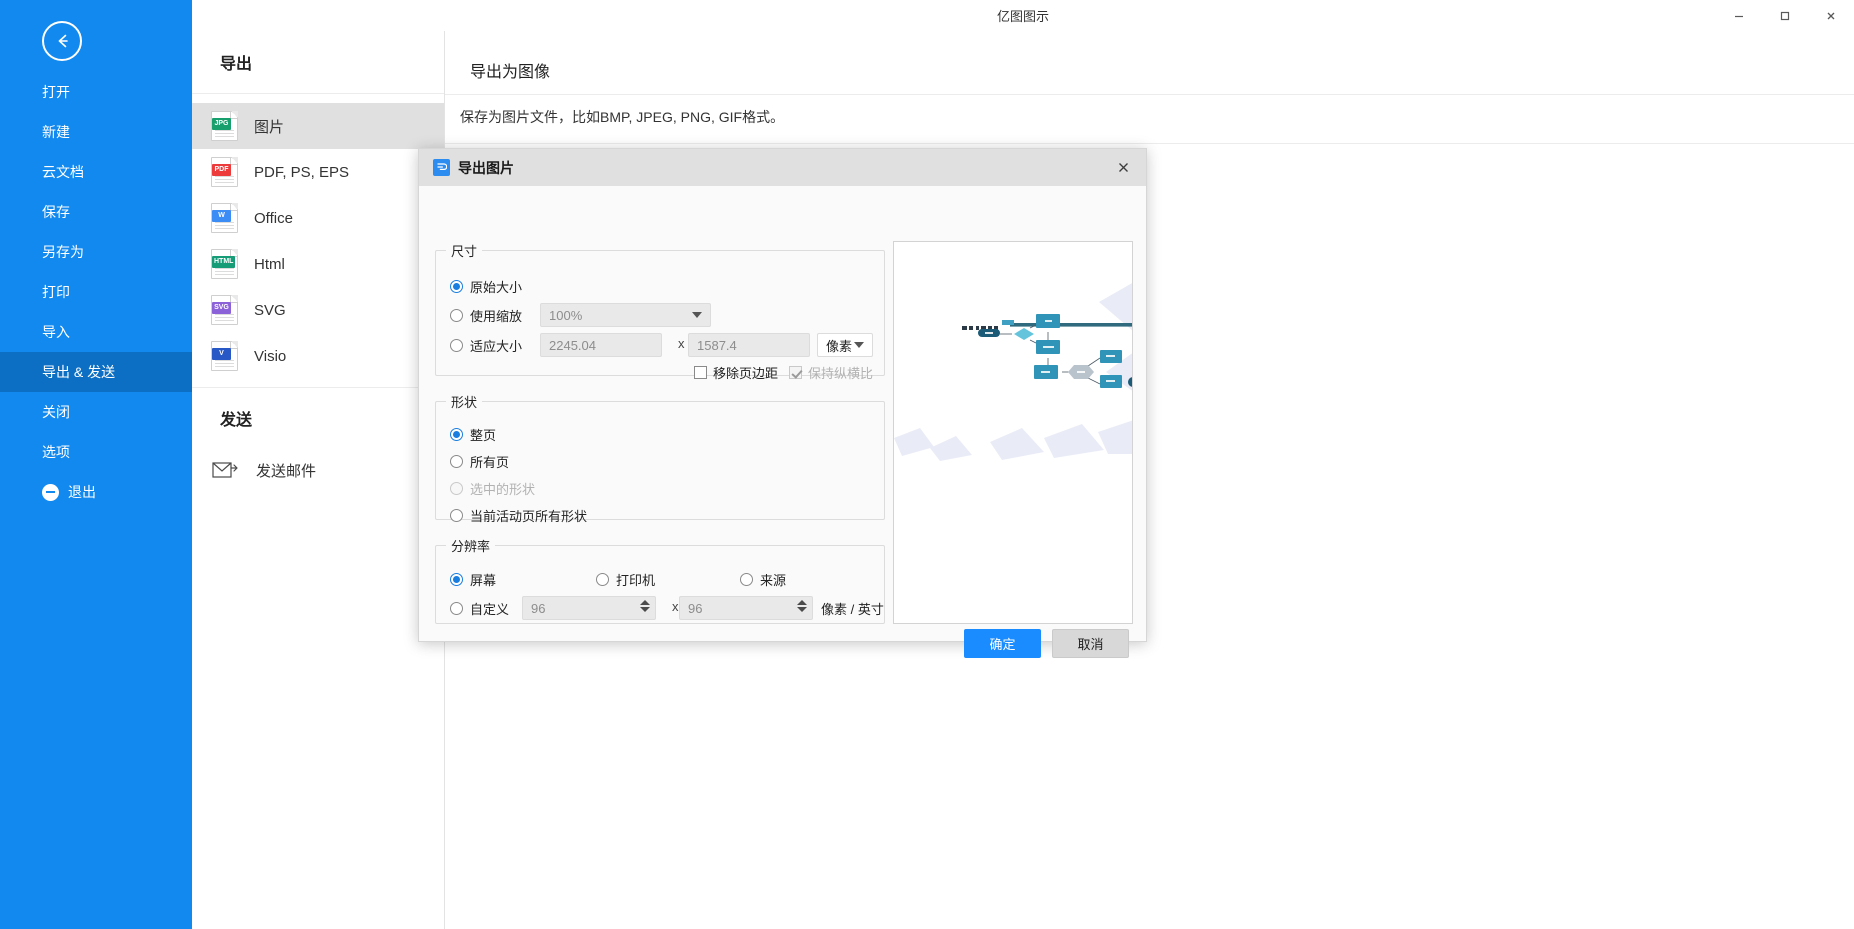 Image resolution: width=1854 pixels, height=929 pixels. I want to click on shape-option-all-pages: 所有页, so click(479, 461).